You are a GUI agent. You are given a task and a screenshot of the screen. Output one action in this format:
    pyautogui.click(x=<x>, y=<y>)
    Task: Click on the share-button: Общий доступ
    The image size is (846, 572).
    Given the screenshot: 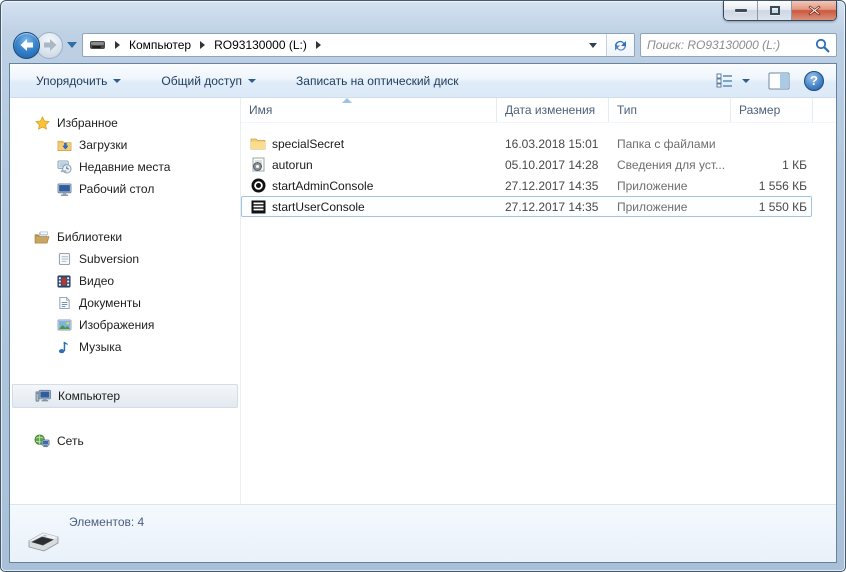 What is the action you would take?
    pyautogui.click(x=208, y=81)
    